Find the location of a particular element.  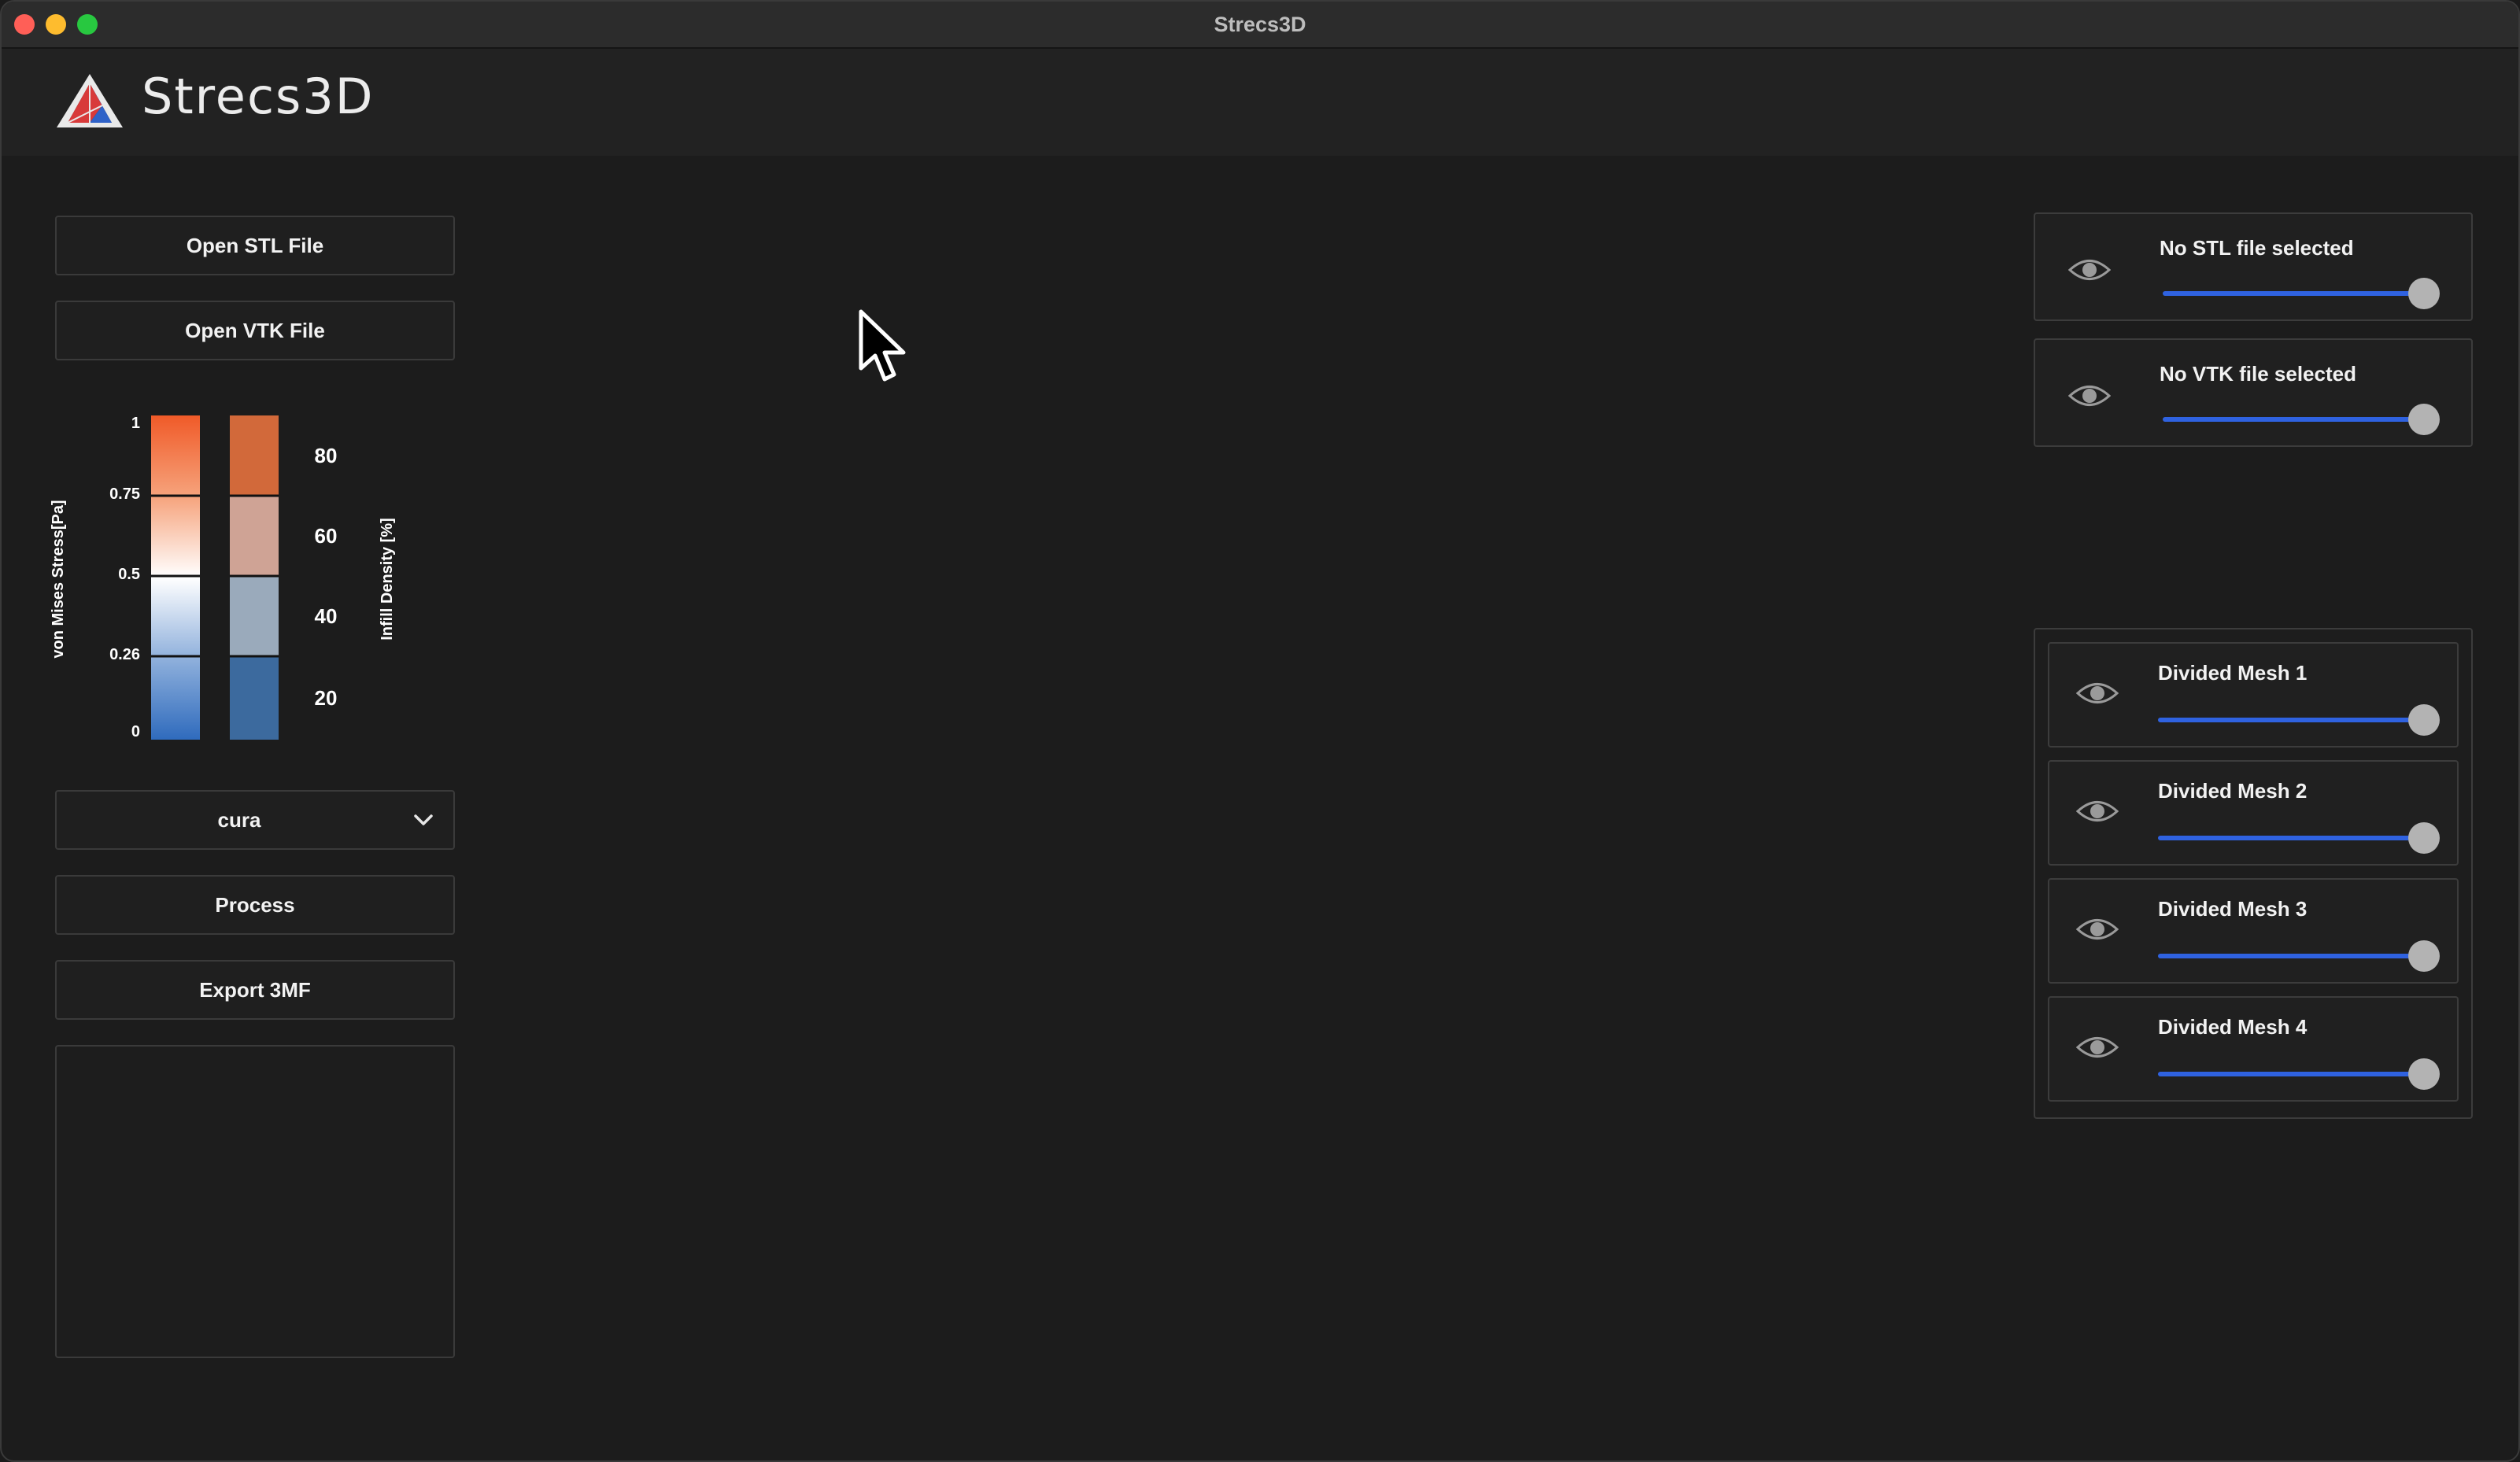

stress-axis-label: von Mises Stress[Pa] is located at coordinates (58, 579).